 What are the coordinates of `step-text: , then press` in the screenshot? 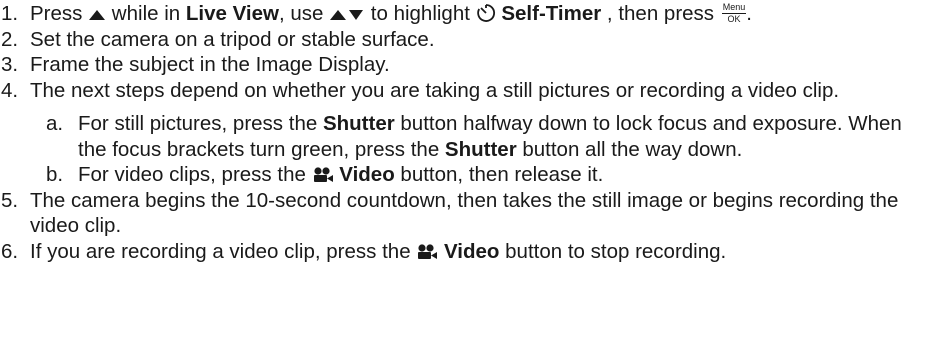 It's located at (660, 13).